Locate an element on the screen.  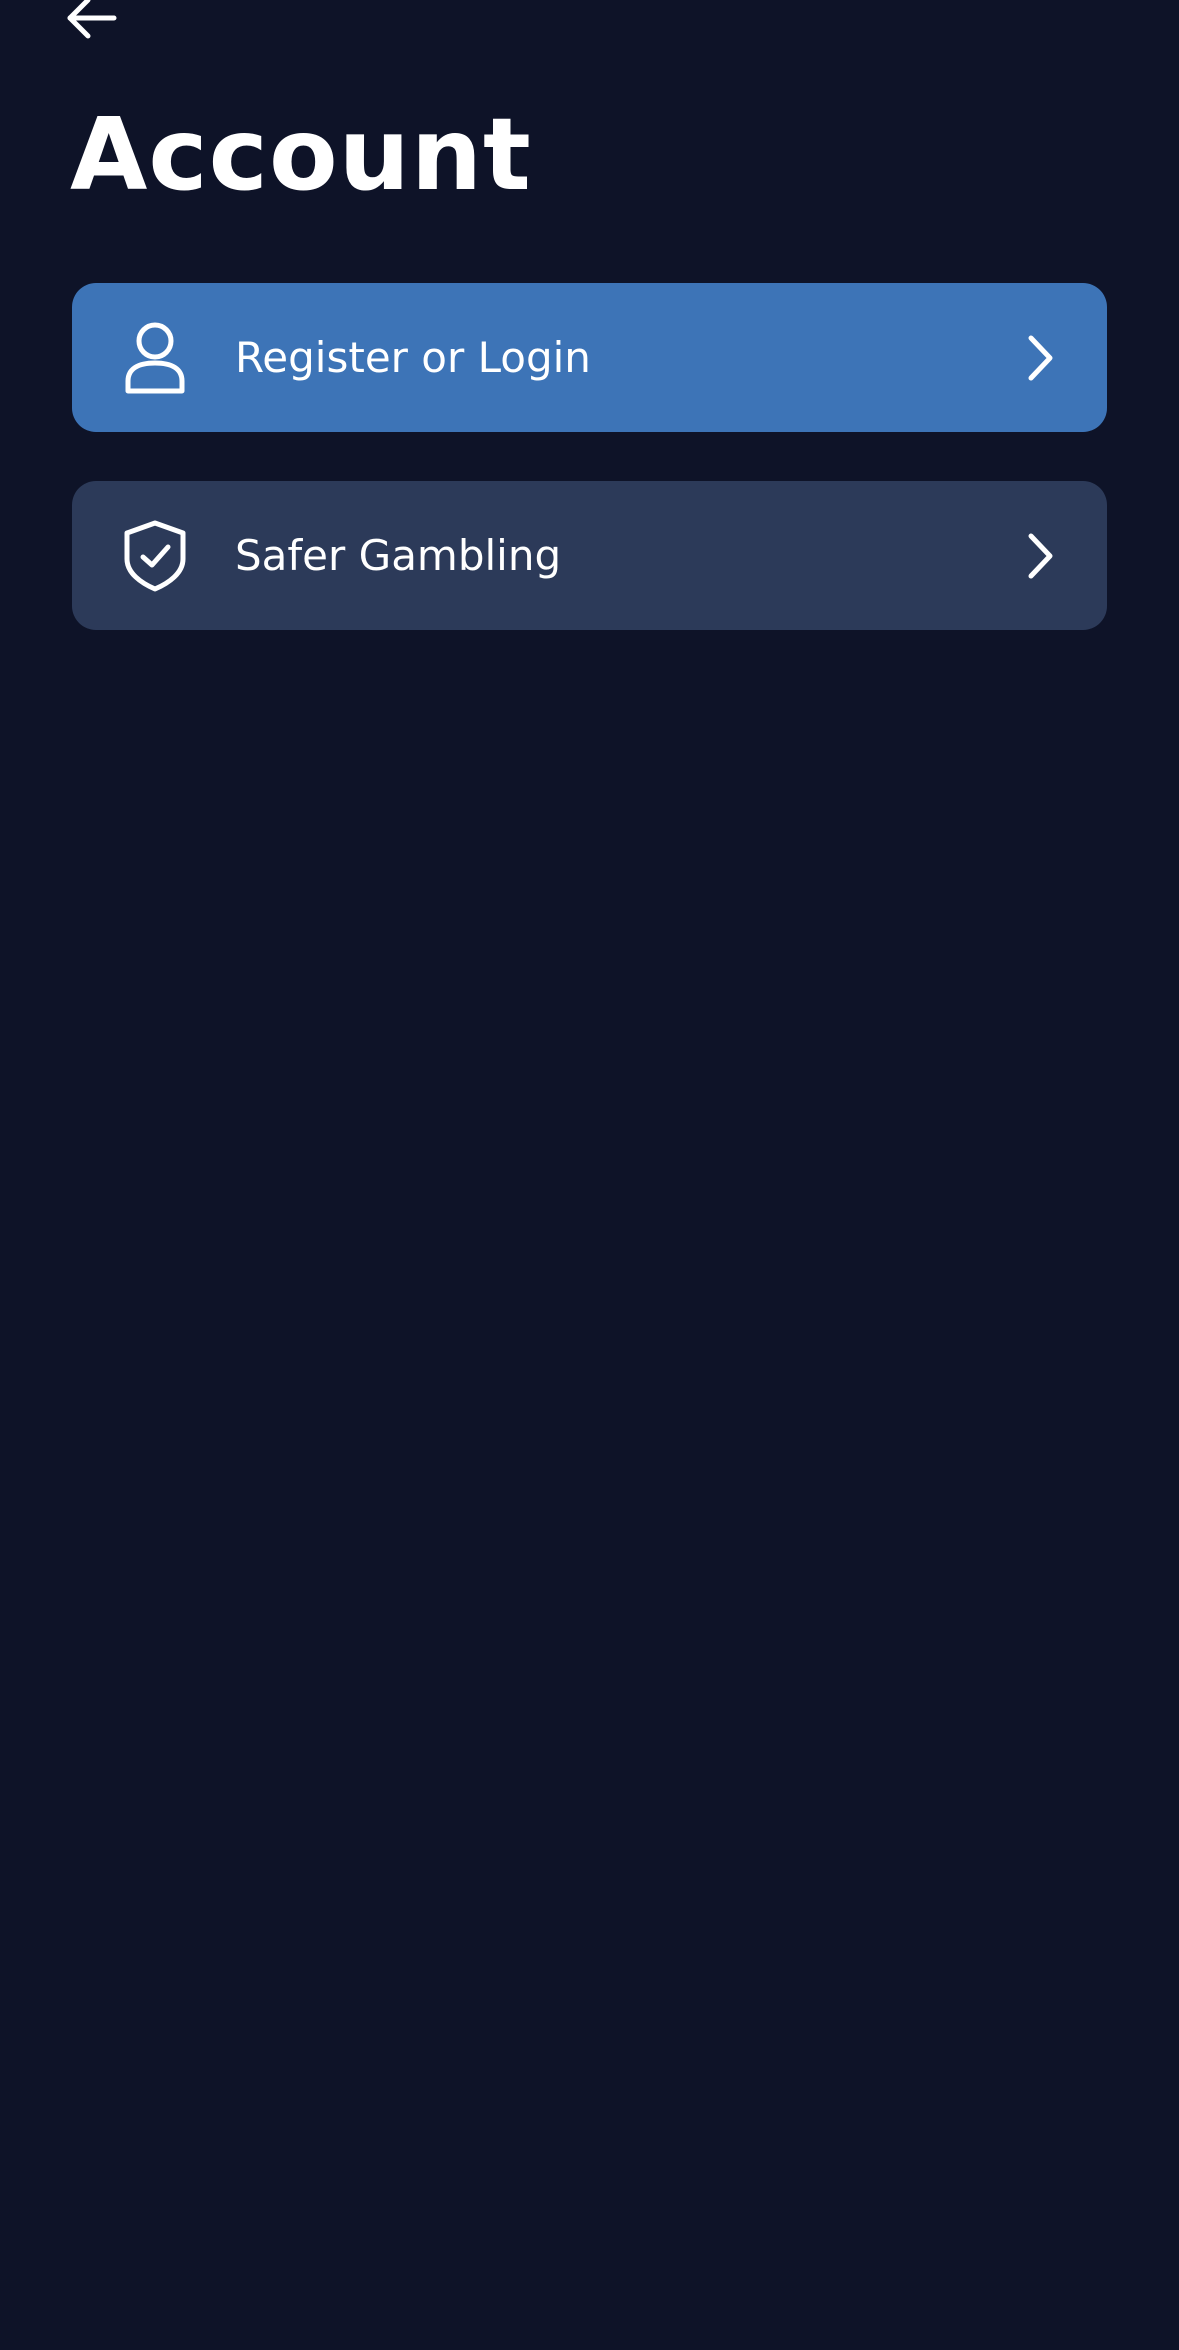
arrow-left-icon is located at coordinates (92, 20).